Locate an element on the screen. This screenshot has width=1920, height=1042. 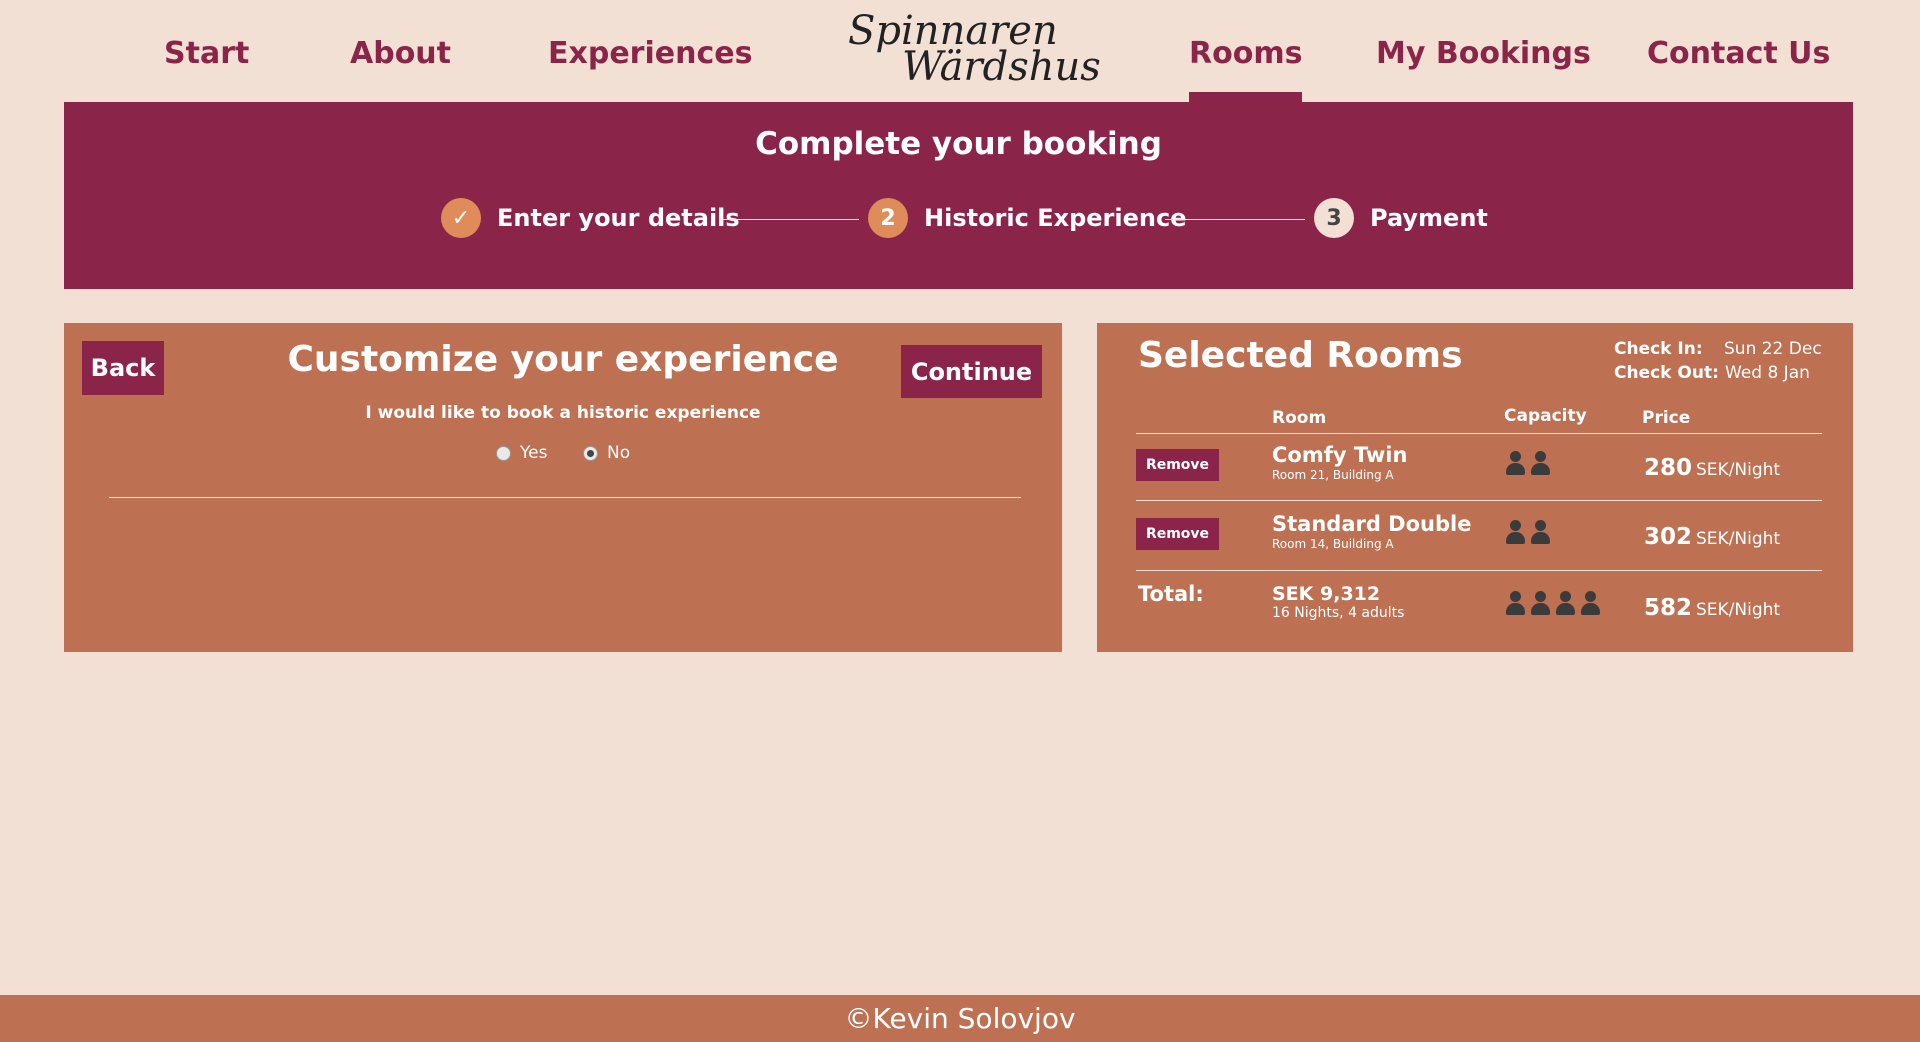
step-enter-details: ✓ Enter your details is located at coordinates (590, 218).